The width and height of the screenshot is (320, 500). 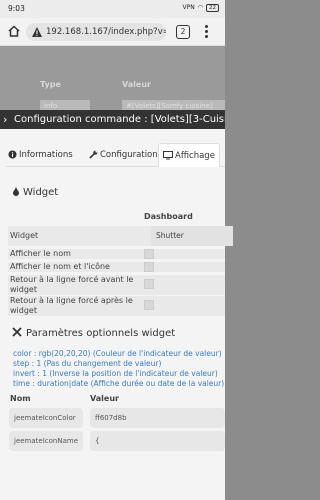 What do you see at coordinates (188, 7) in the screenshot?
I see `vpn-icon: VPN` at bounding box center [188, 7].